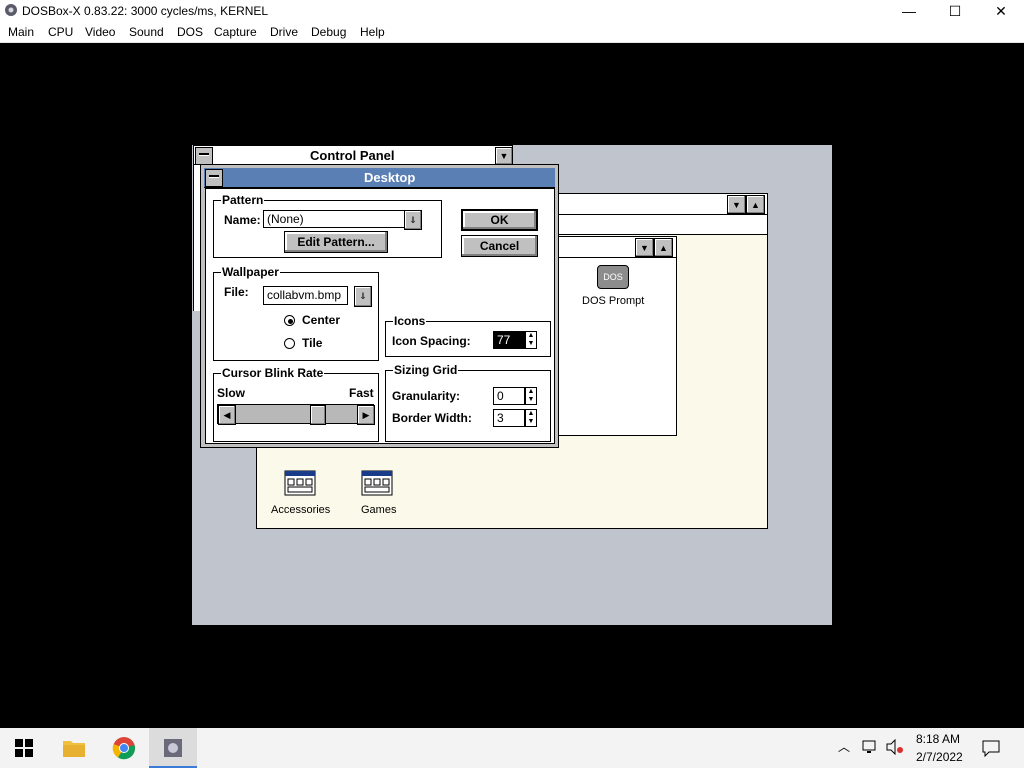 This screenshot has height=768, width=1024. I want to click on menu-cpu: CPU, so click(60, 32).